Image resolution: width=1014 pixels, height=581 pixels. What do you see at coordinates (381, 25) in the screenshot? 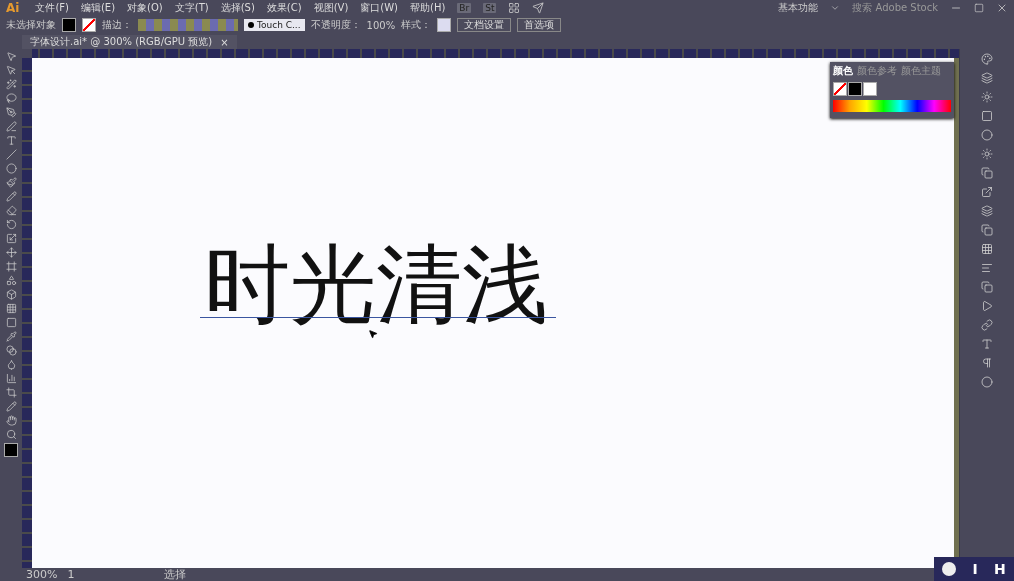
I see `opacity-value: 100%` at bounding box center [381, 25].